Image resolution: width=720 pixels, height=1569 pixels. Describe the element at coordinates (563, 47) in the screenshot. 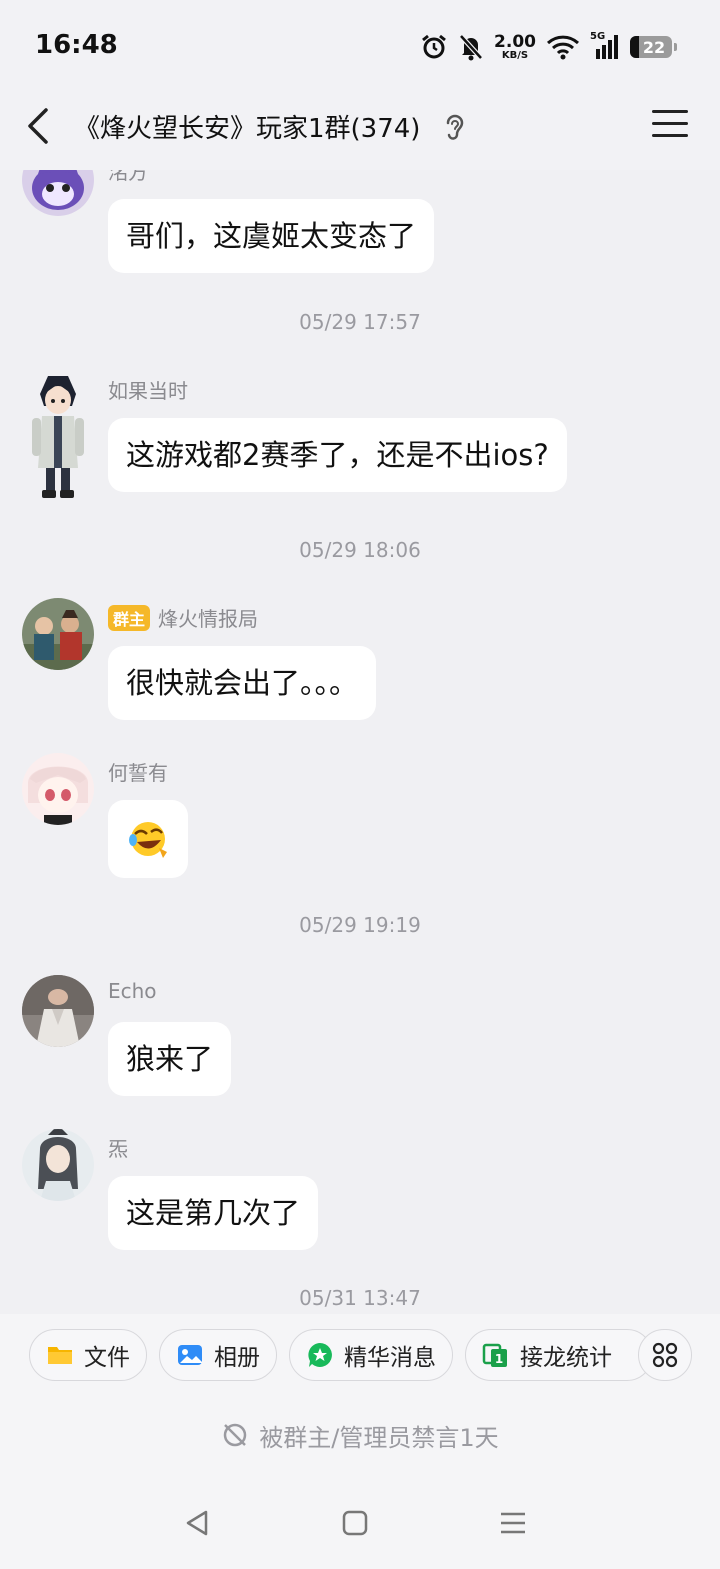

I see `wifi-icon` at that location.